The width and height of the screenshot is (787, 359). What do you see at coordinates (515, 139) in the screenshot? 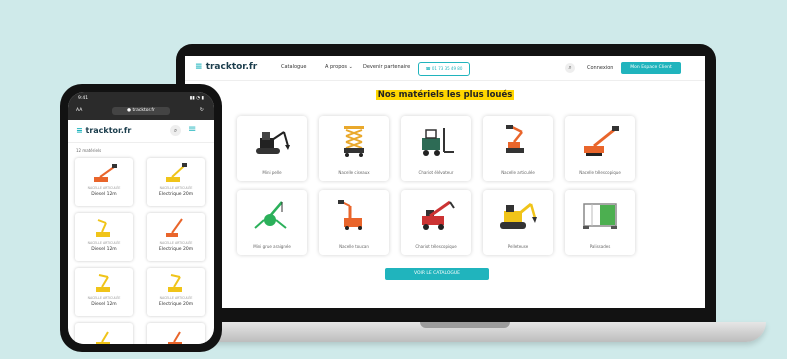
I see `articulated-boom-lift-icon` at bounding box center [515, 139].